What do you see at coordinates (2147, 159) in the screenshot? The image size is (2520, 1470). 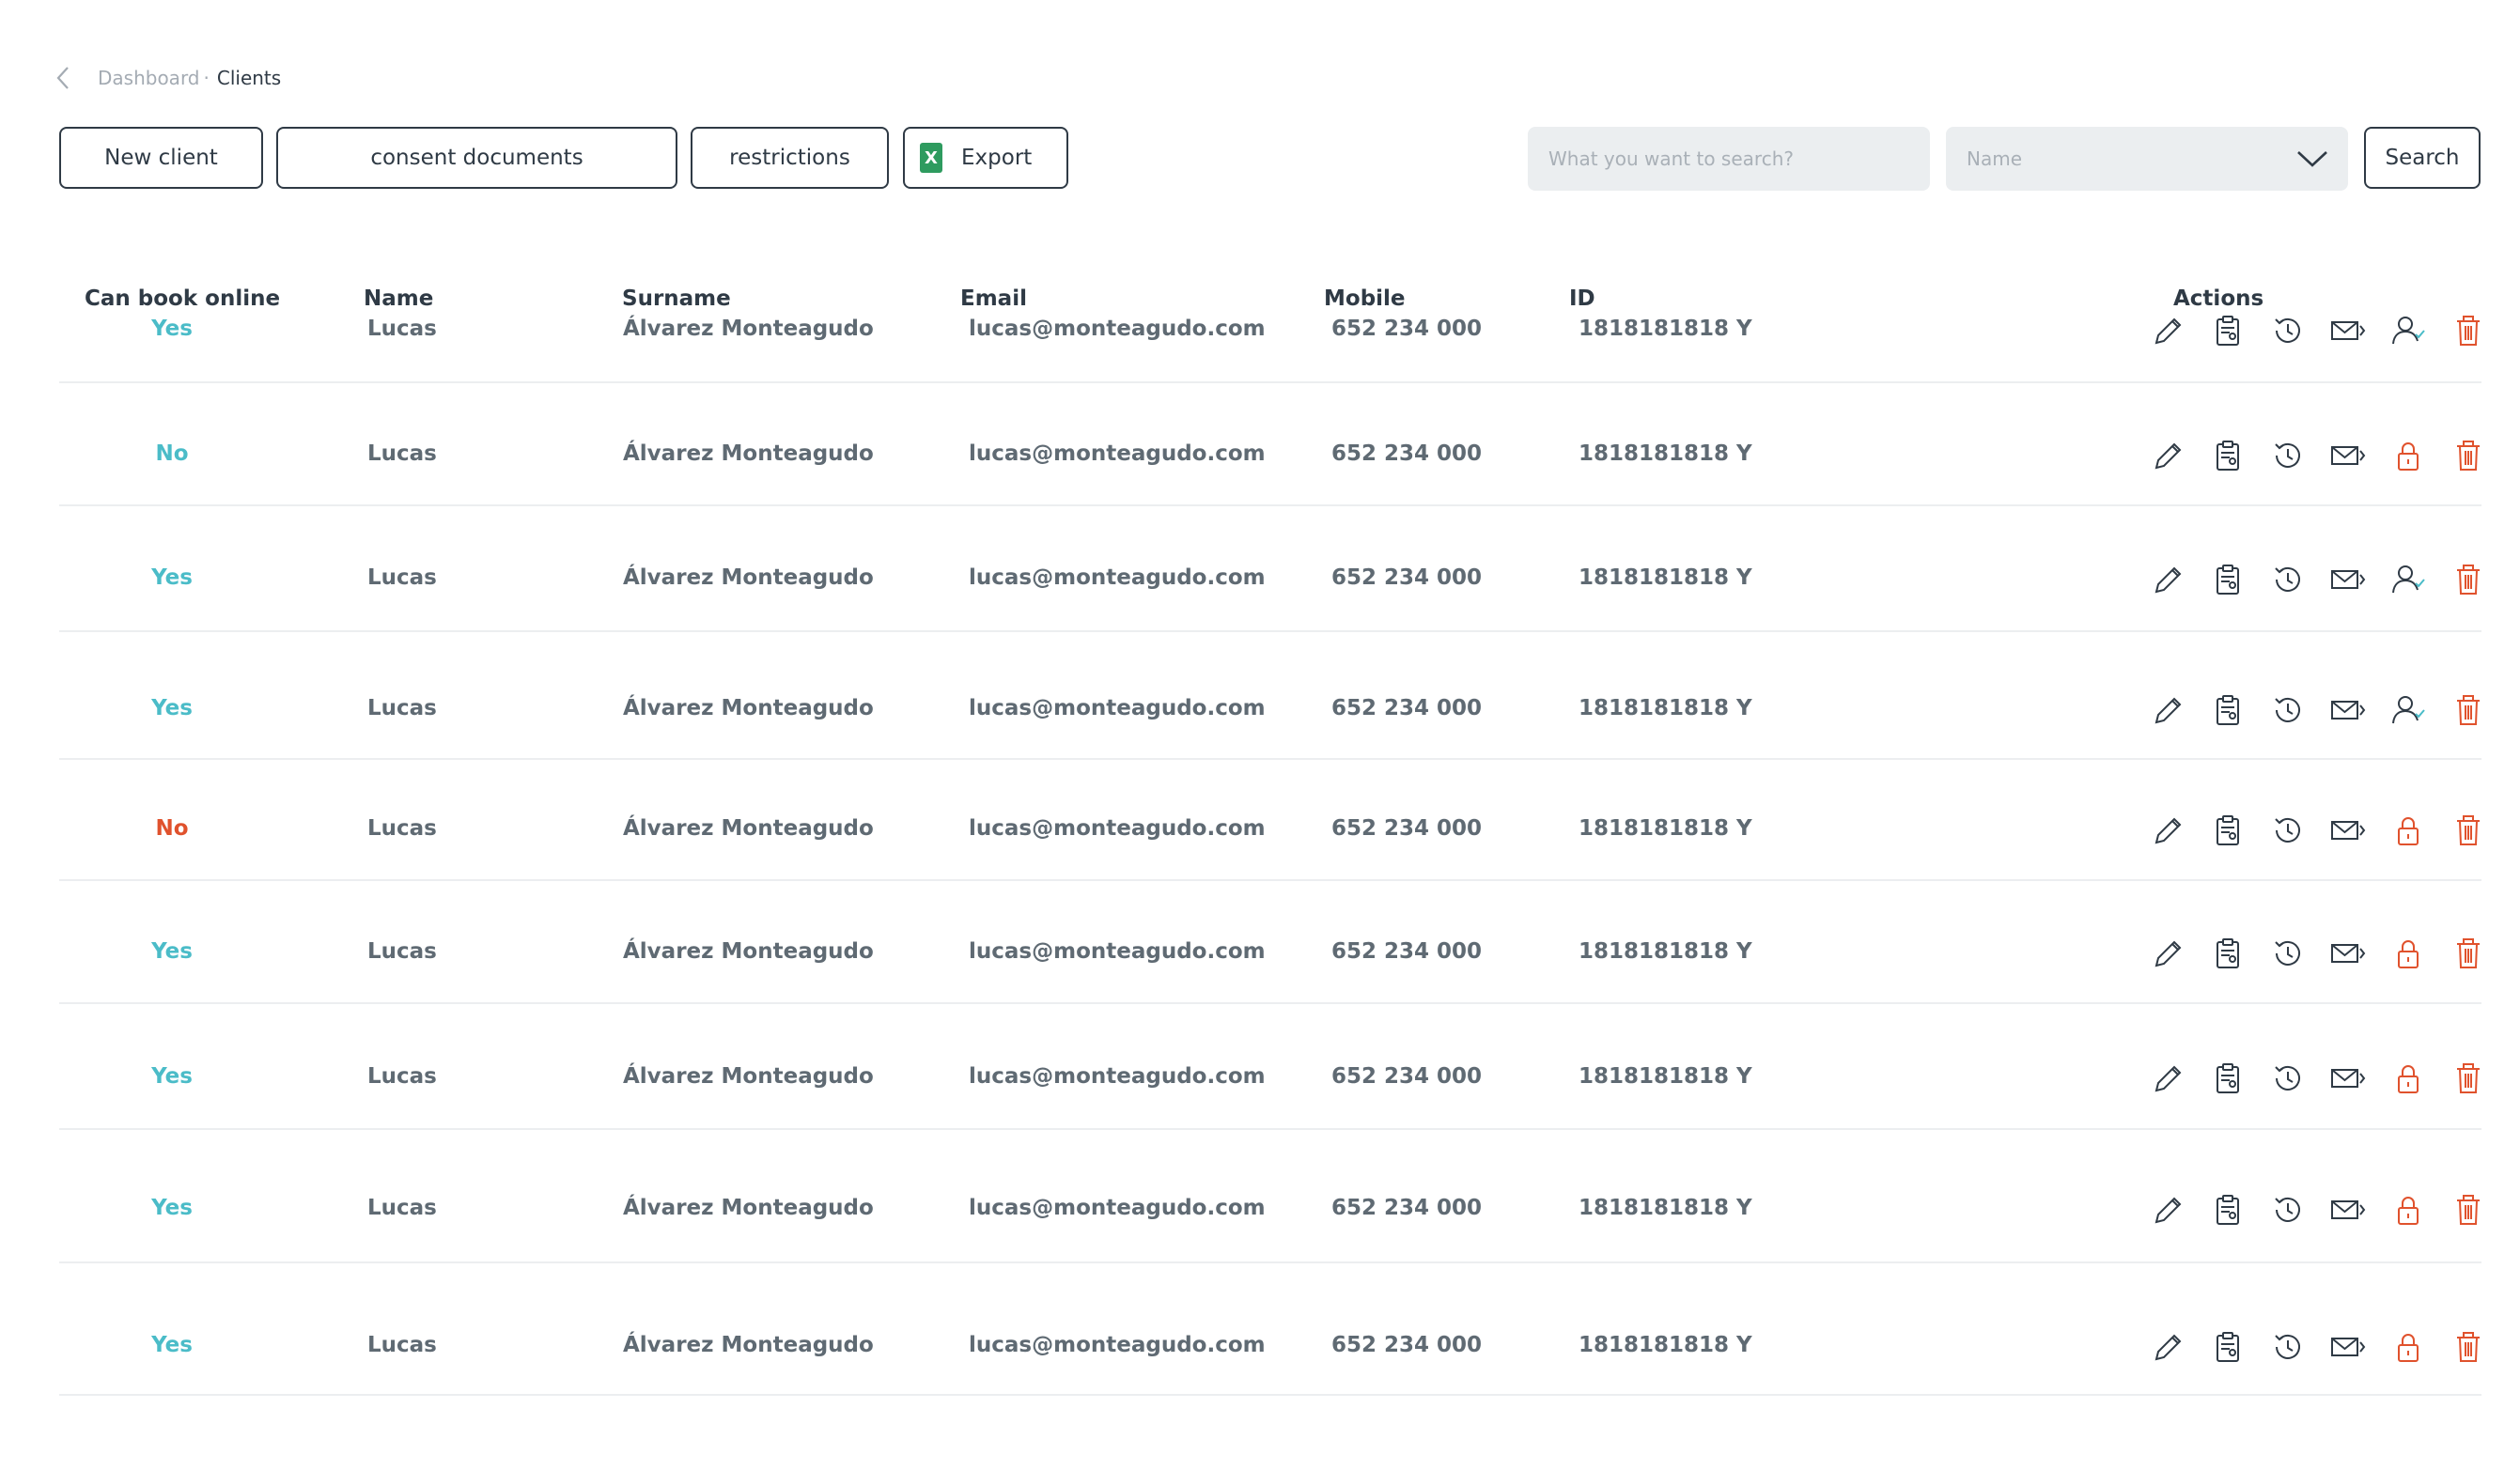 I see `search-field-select: Name` at bounding box center [2147, 159].